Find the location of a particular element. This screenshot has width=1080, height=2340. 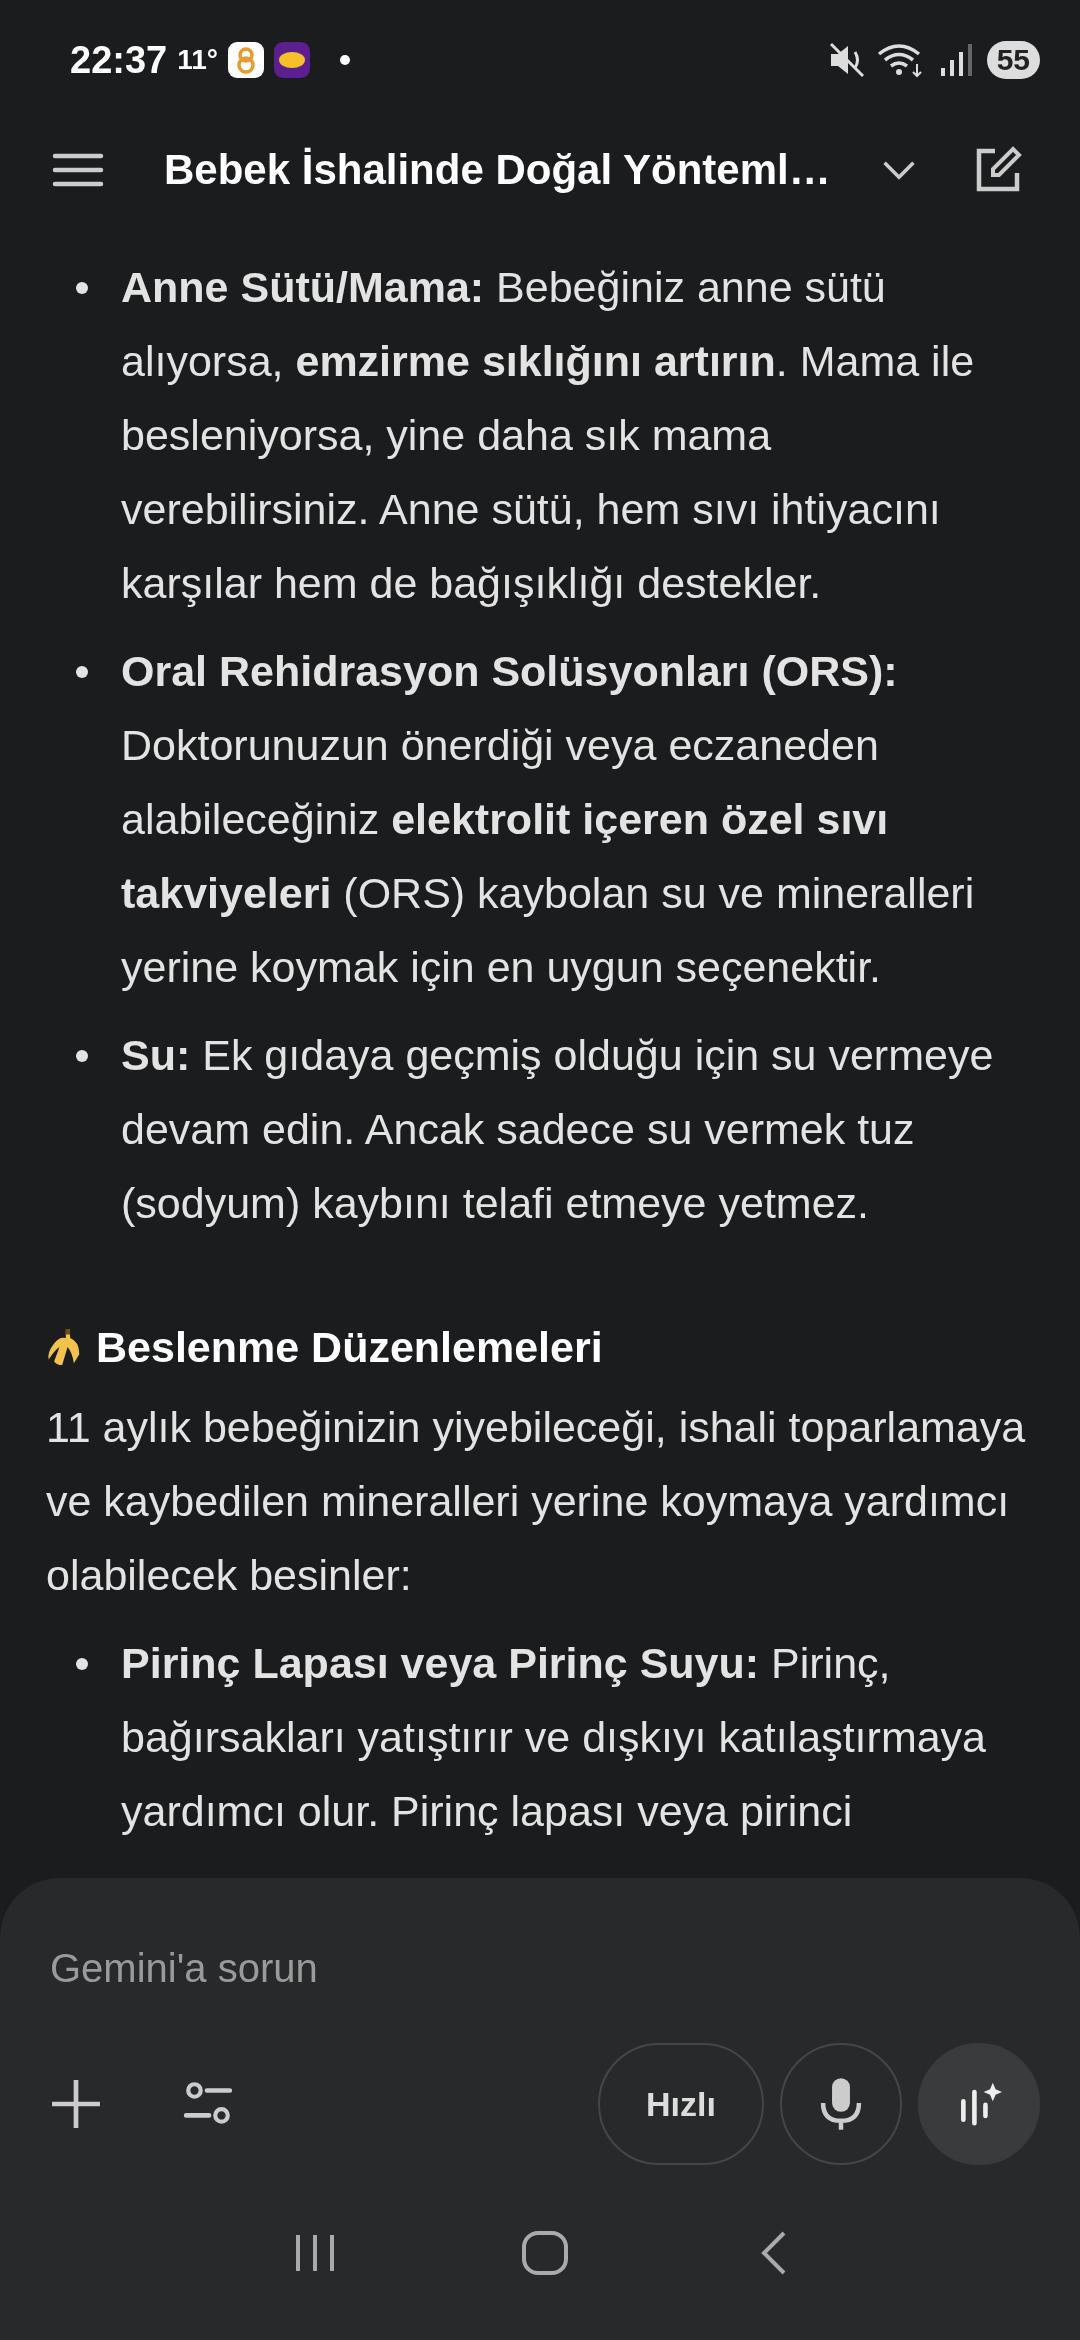

notification-dot-icon is located at coordinates (345, 60).